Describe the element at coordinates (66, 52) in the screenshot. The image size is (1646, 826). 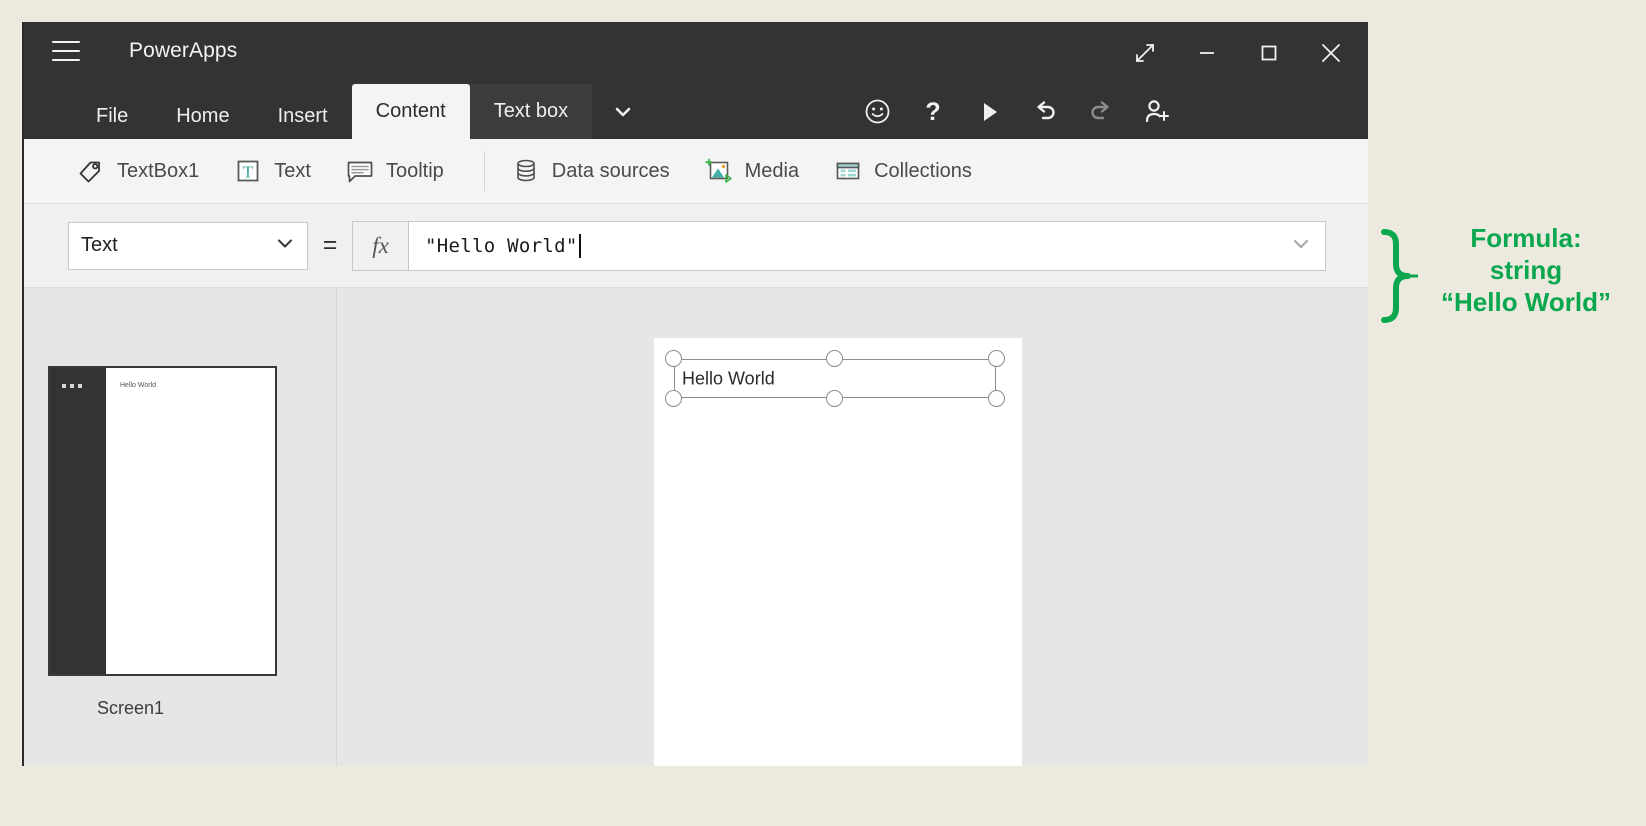
I see `hamburger-icon` at that location.